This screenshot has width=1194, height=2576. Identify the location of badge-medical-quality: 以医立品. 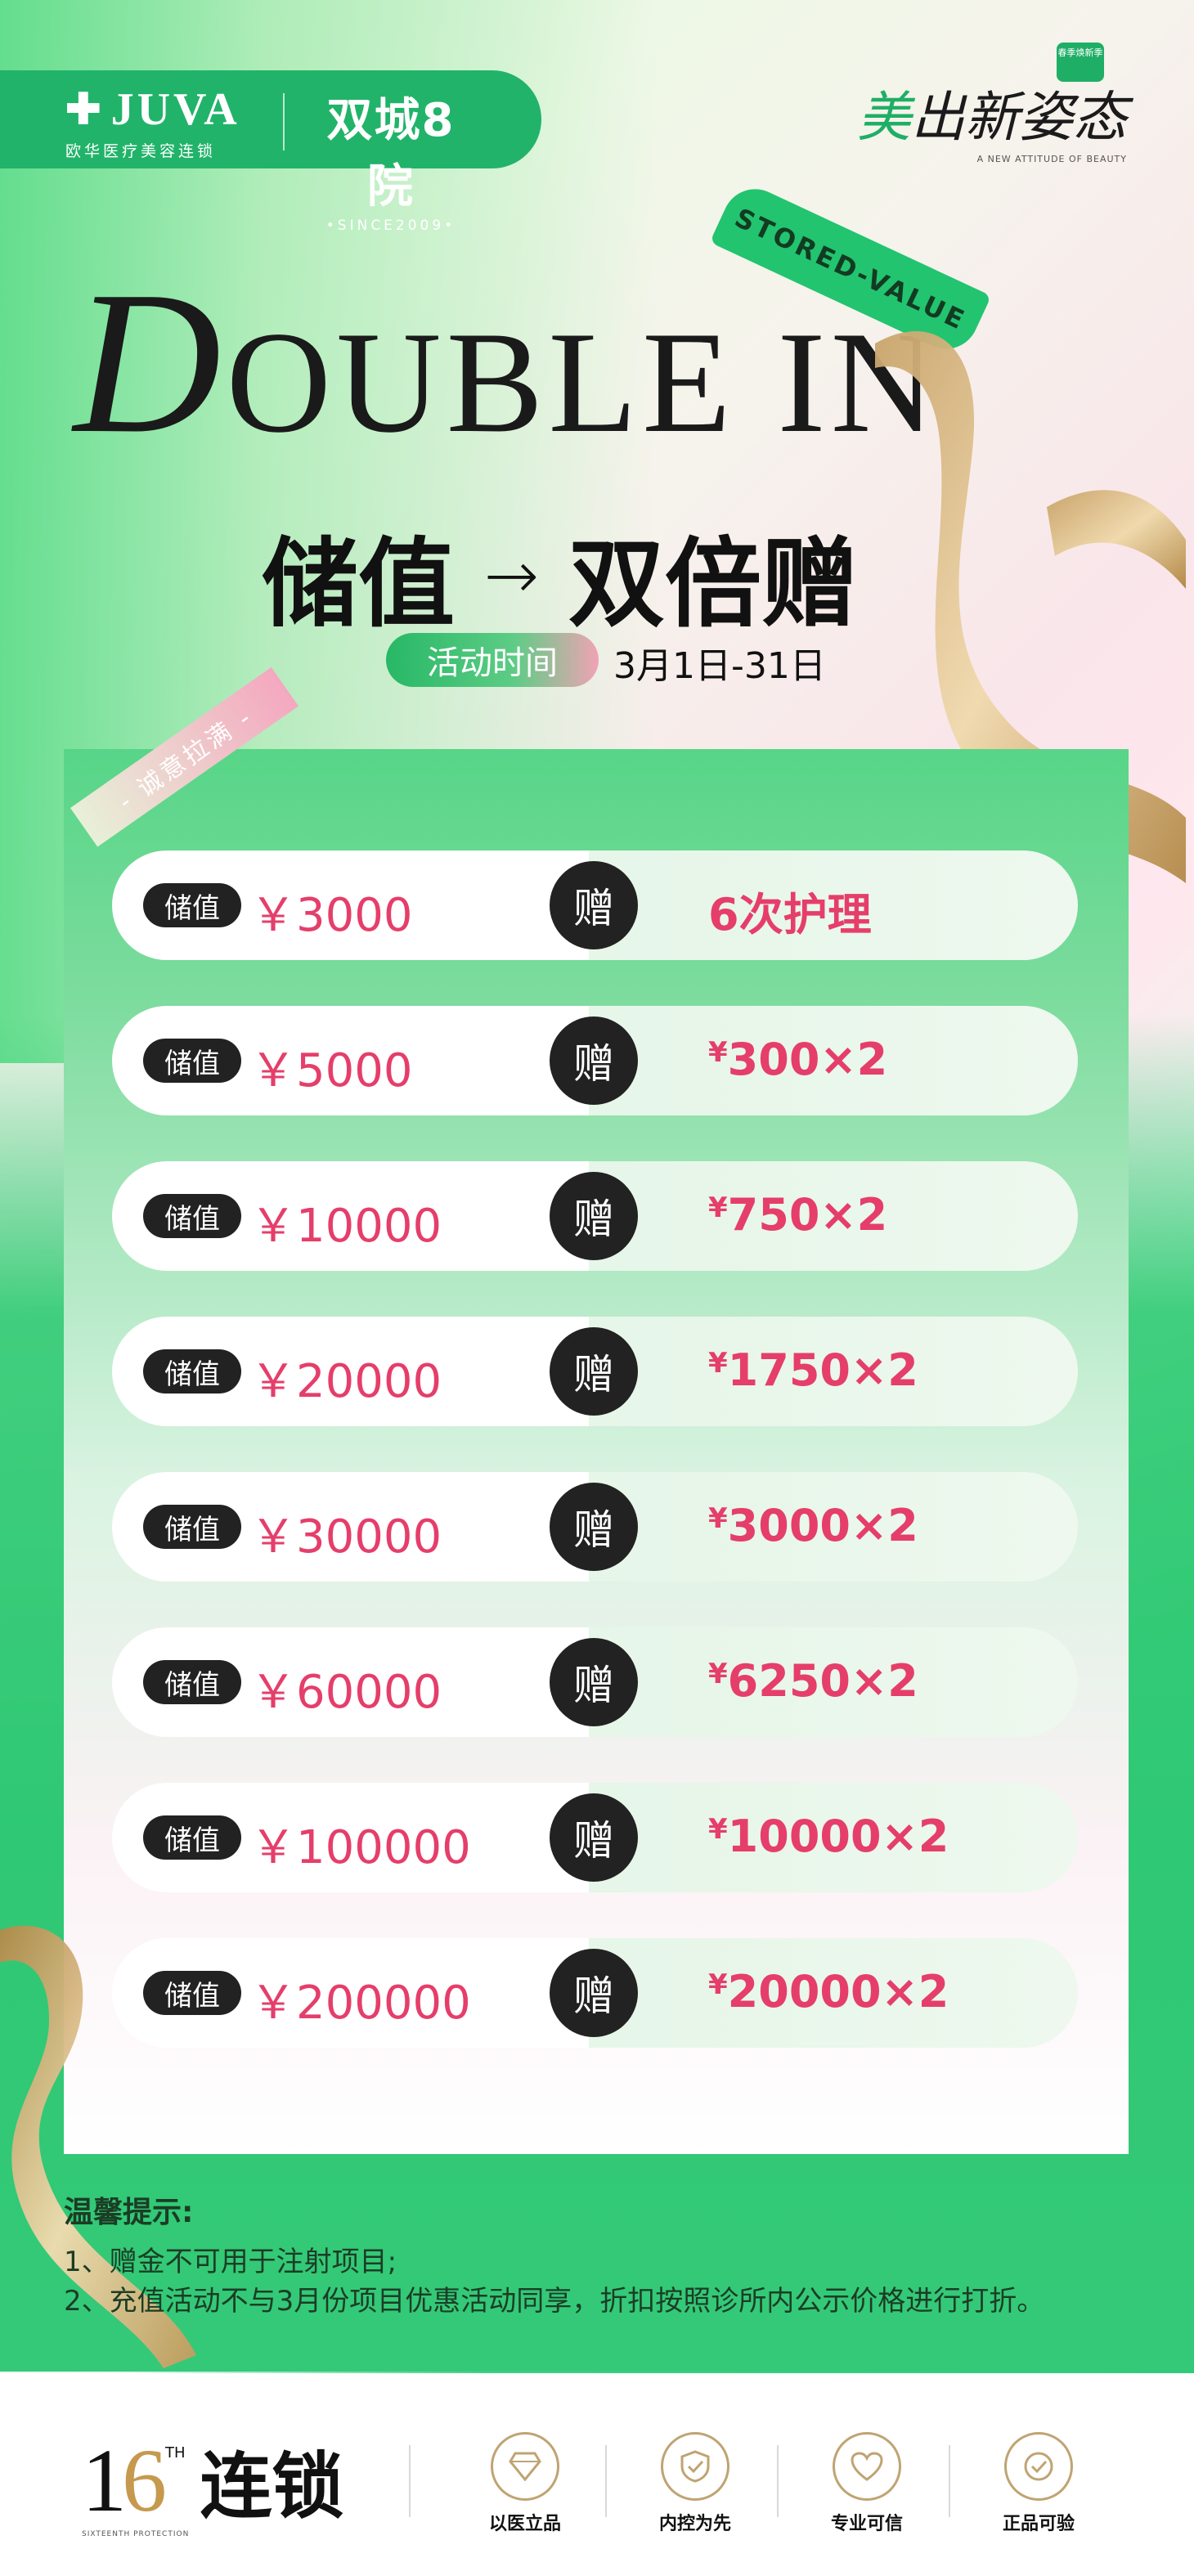
(525, 2483).